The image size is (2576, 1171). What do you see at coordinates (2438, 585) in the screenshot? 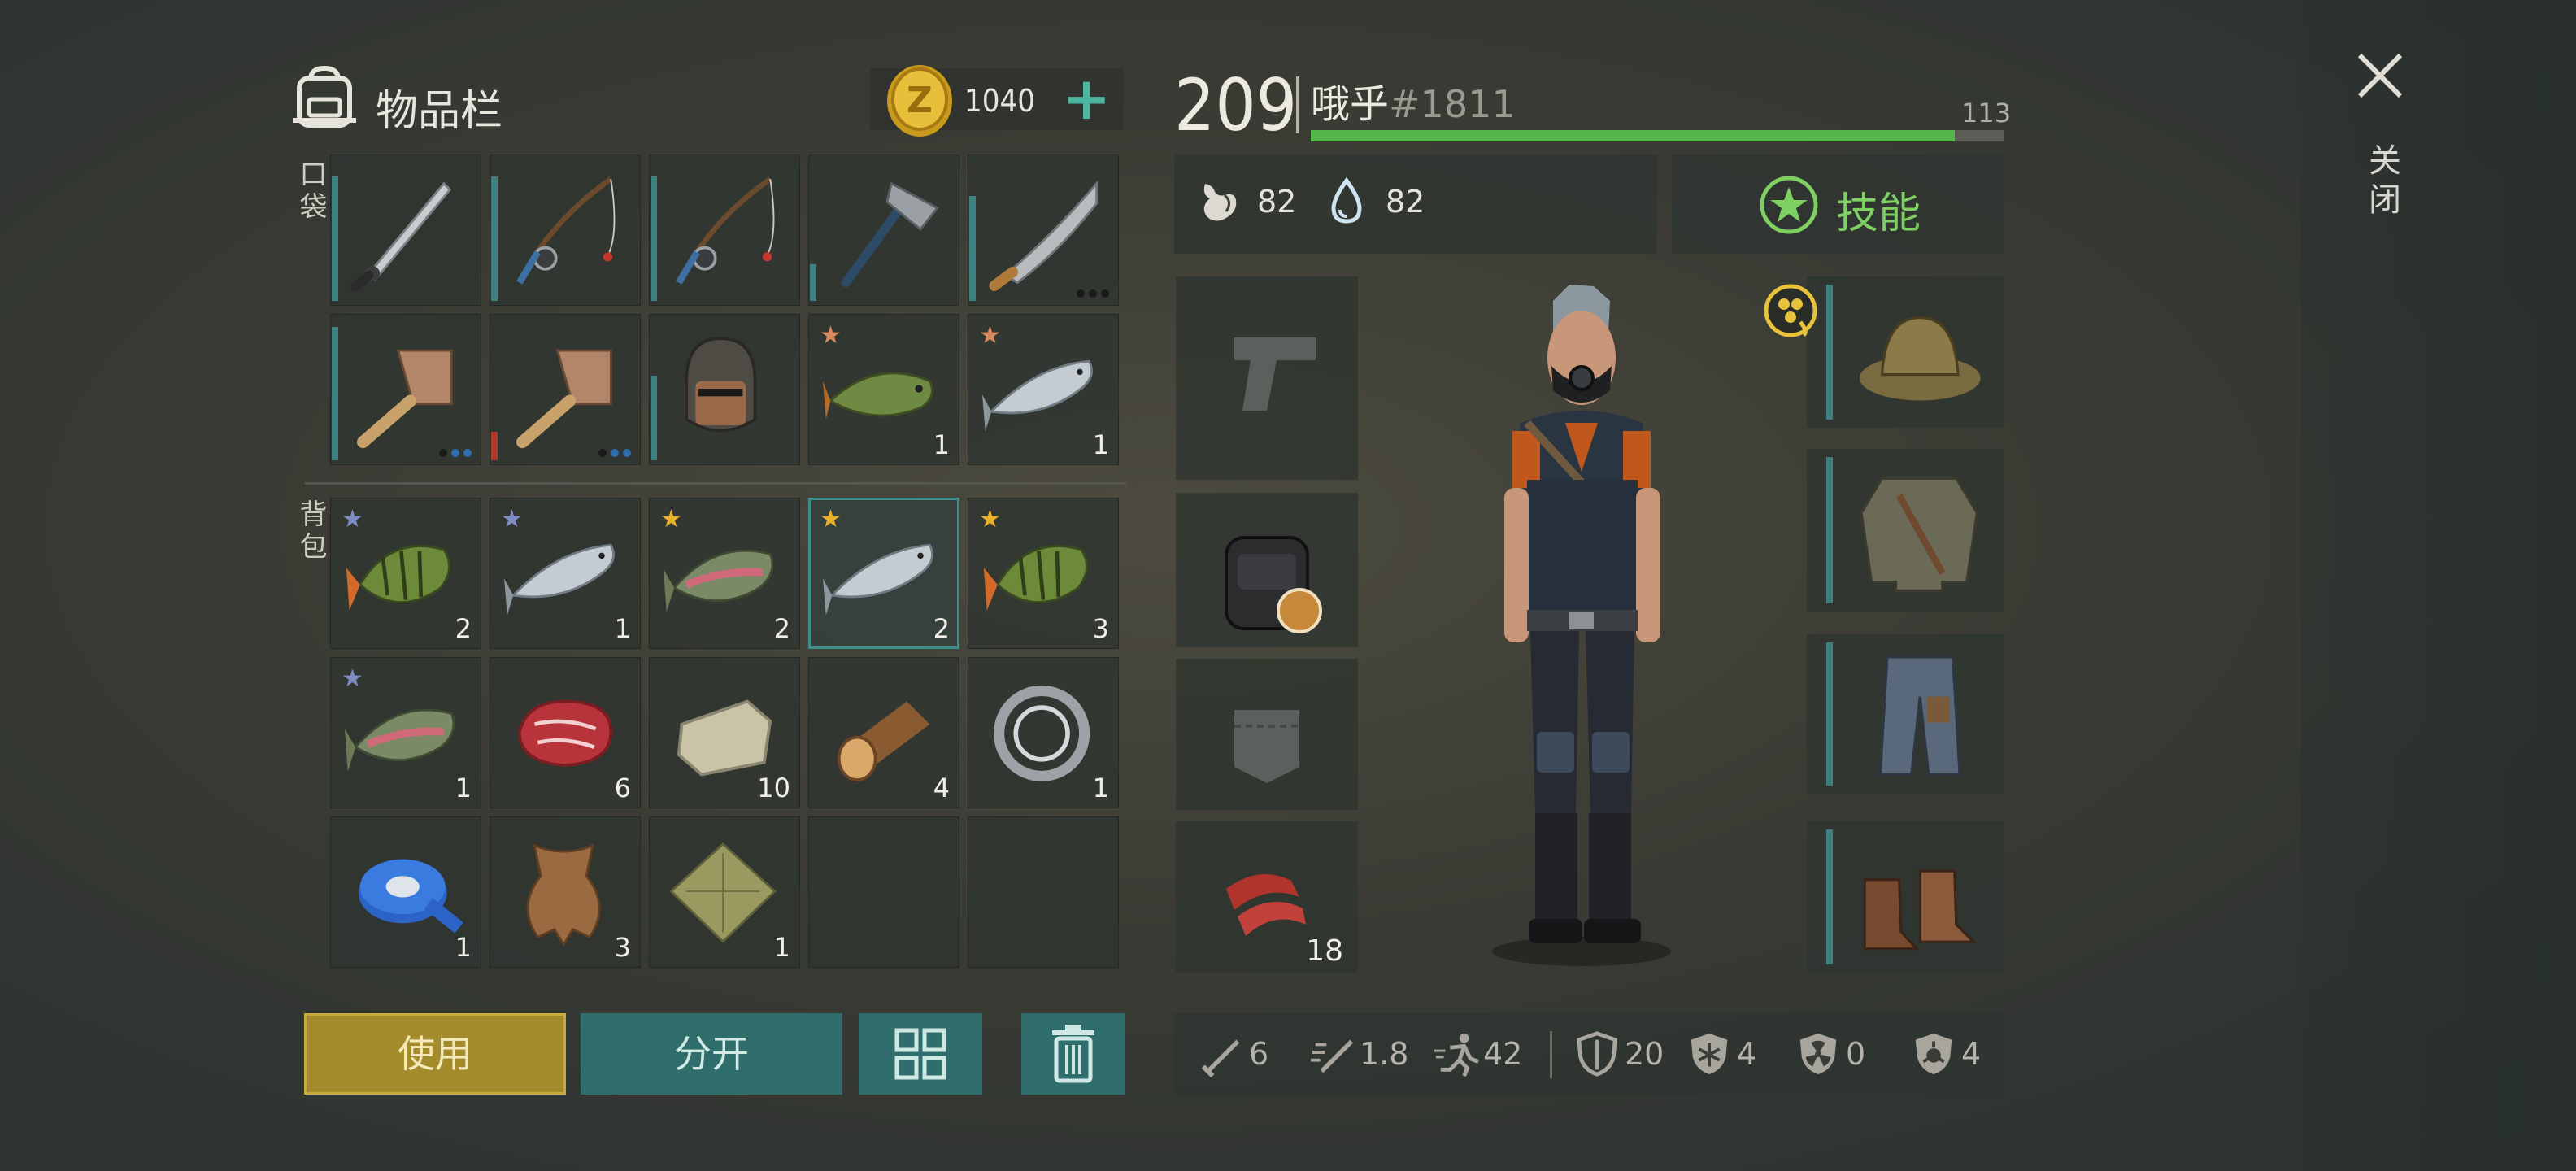
I see `right-side-panel` at bounding box center [2438, 585].